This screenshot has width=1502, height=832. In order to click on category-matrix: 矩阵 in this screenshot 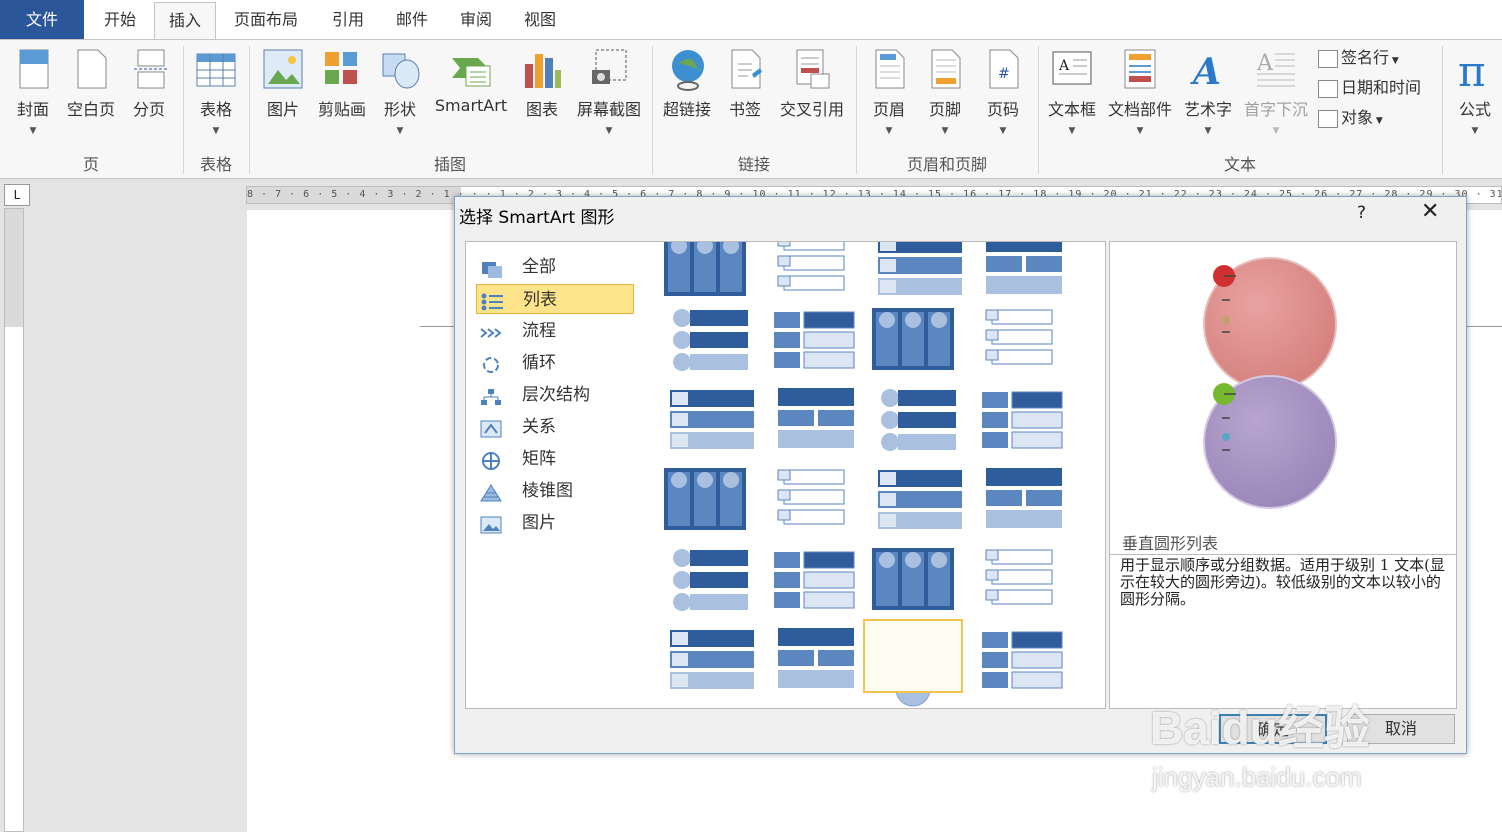, I will do `click(555, 459)`.